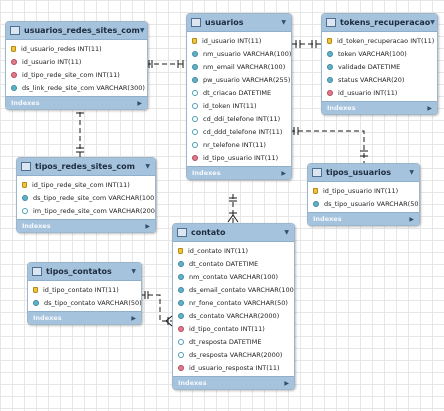 The width and height of the screenshot is (444, 411). I want to click on column-row: dt_resposta DATETIME, so click(233, 341).